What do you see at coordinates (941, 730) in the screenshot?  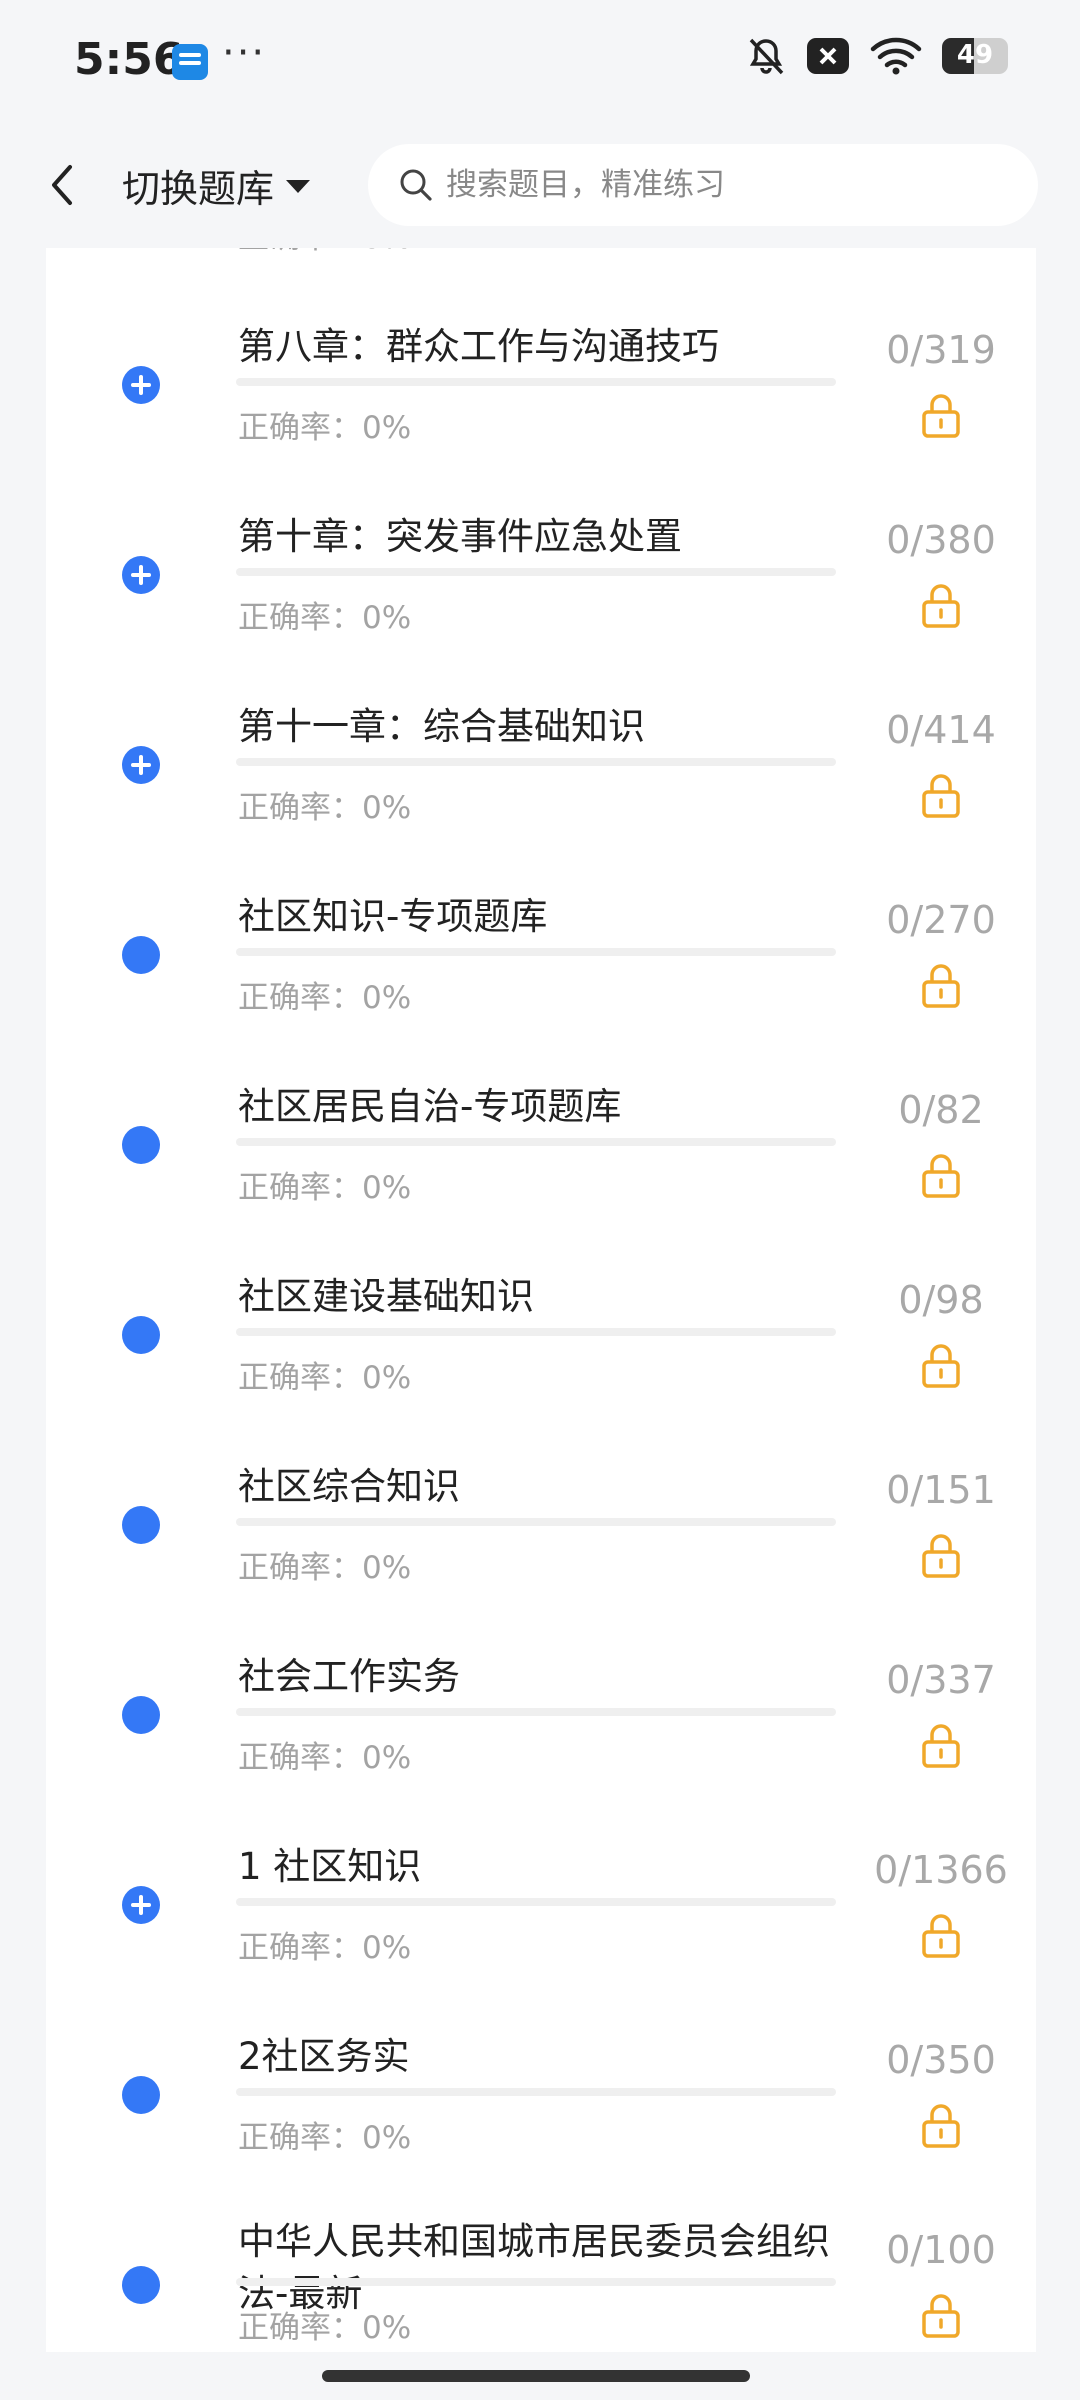 I see `question-count: 0/414` at bounding box center [941, 730].